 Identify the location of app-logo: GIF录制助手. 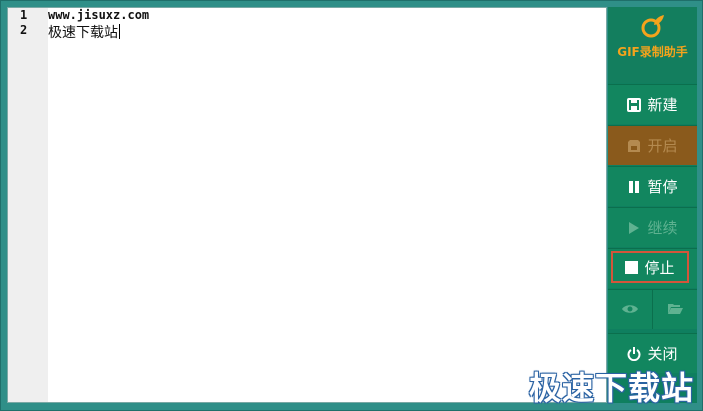
(652, 45).